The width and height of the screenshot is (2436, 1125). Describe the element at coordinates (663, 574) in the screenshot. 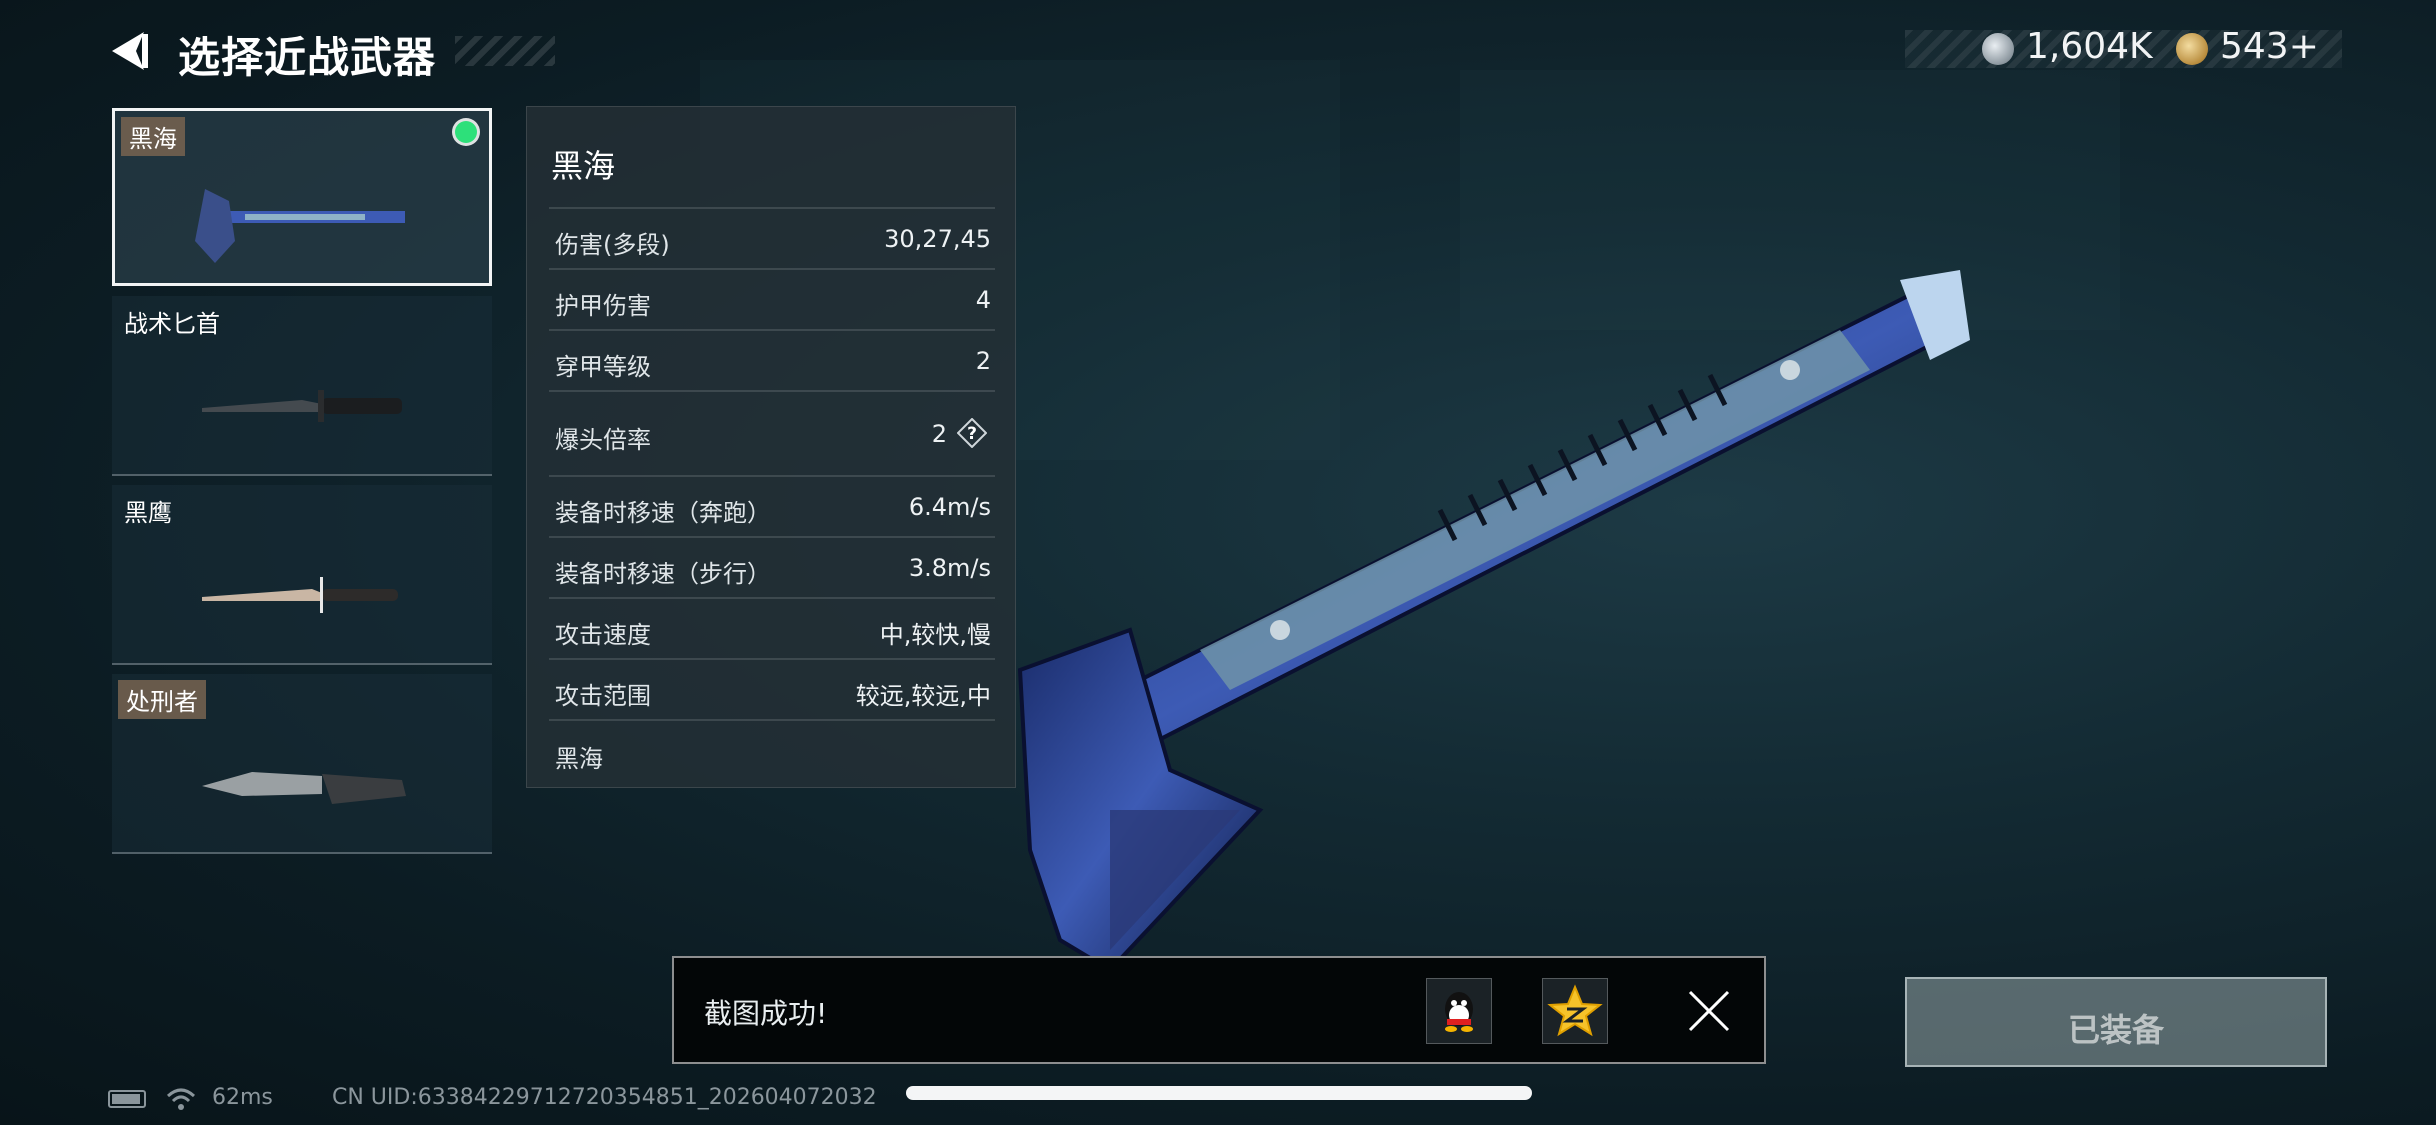

I see `stat-label: 装备时移速（步行）` at that location.